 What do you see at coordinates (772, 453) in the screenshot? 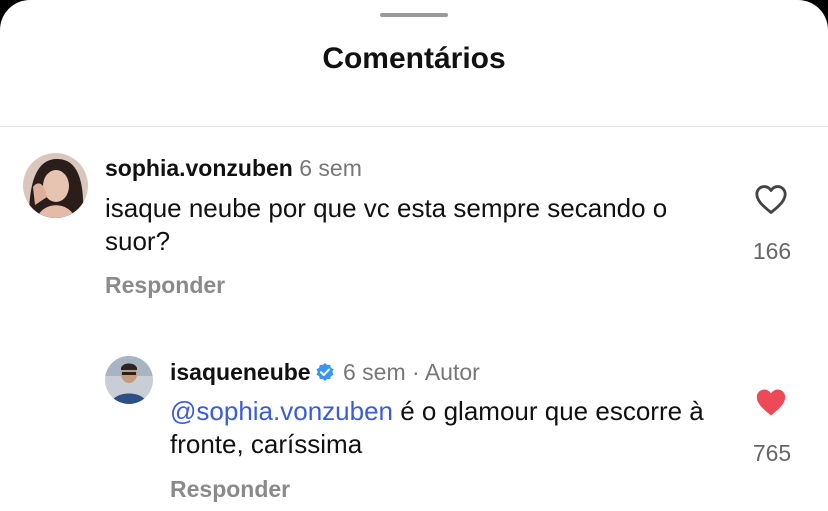
I see `like-count: 765` at bounding box center [772, 453].